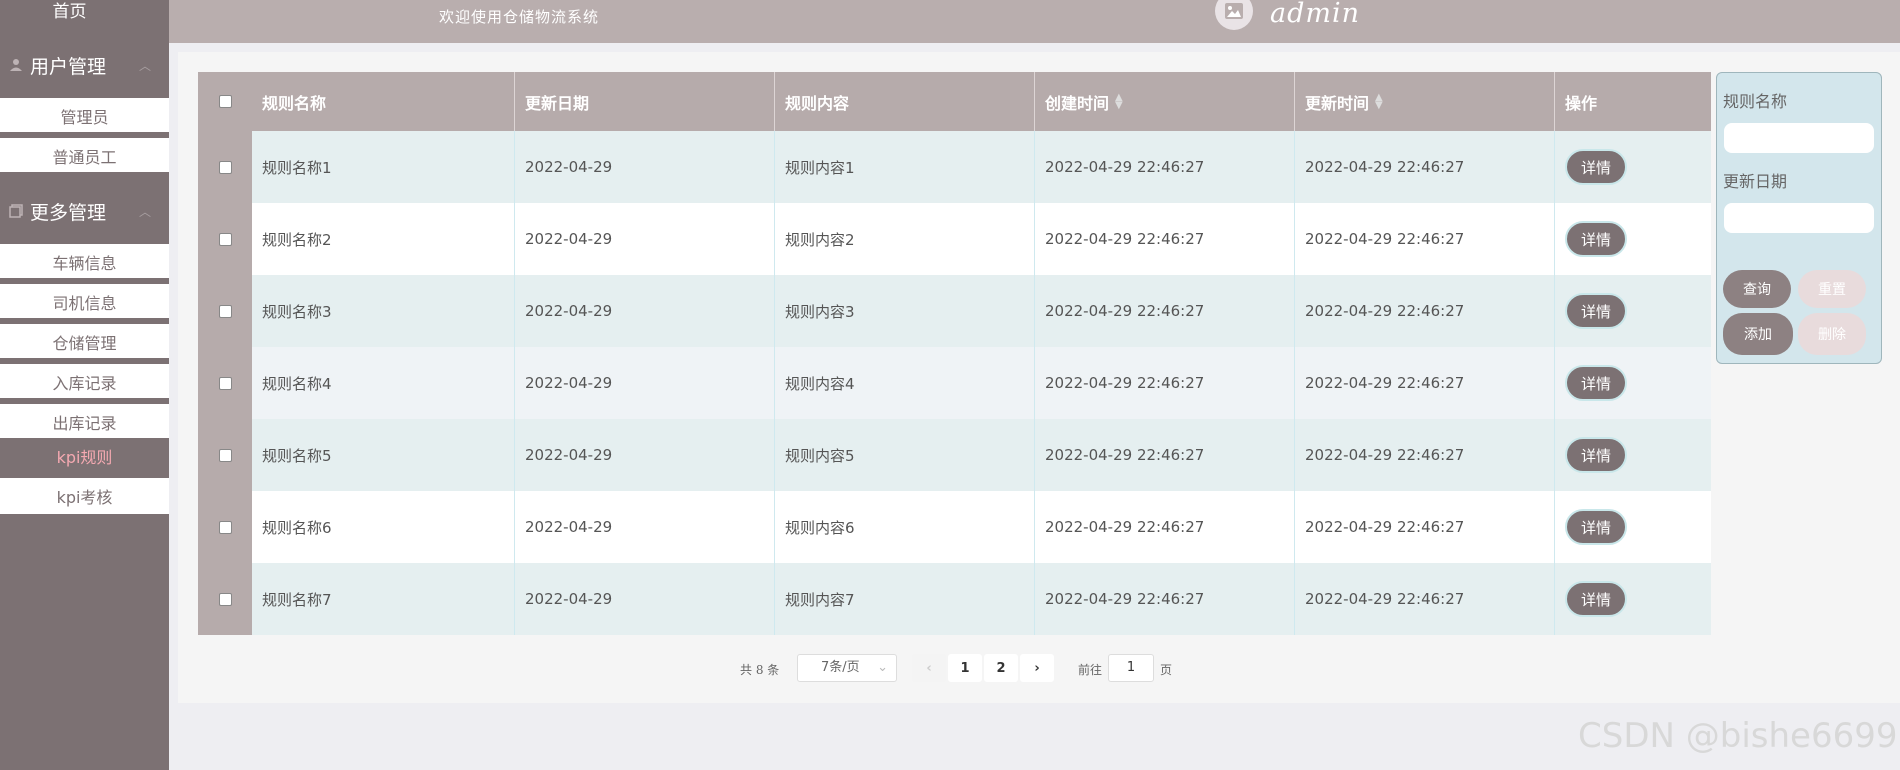 Image resolution: width=1900 pixels, height=770 pixels. What do you see at coordinates (1757, 289) in the screenshot?
I see `query-button: 查询` at bounding box center [1757, 289].